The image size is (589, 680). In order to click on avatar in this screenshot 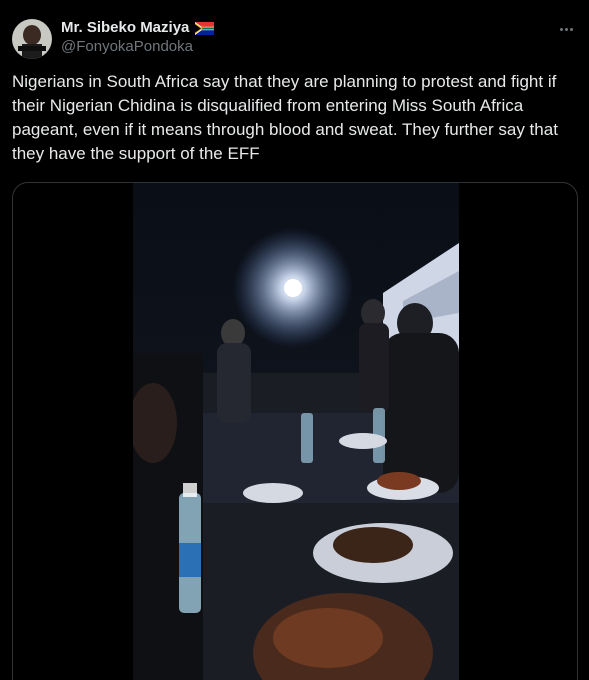, I will do `click(32, 39)`.